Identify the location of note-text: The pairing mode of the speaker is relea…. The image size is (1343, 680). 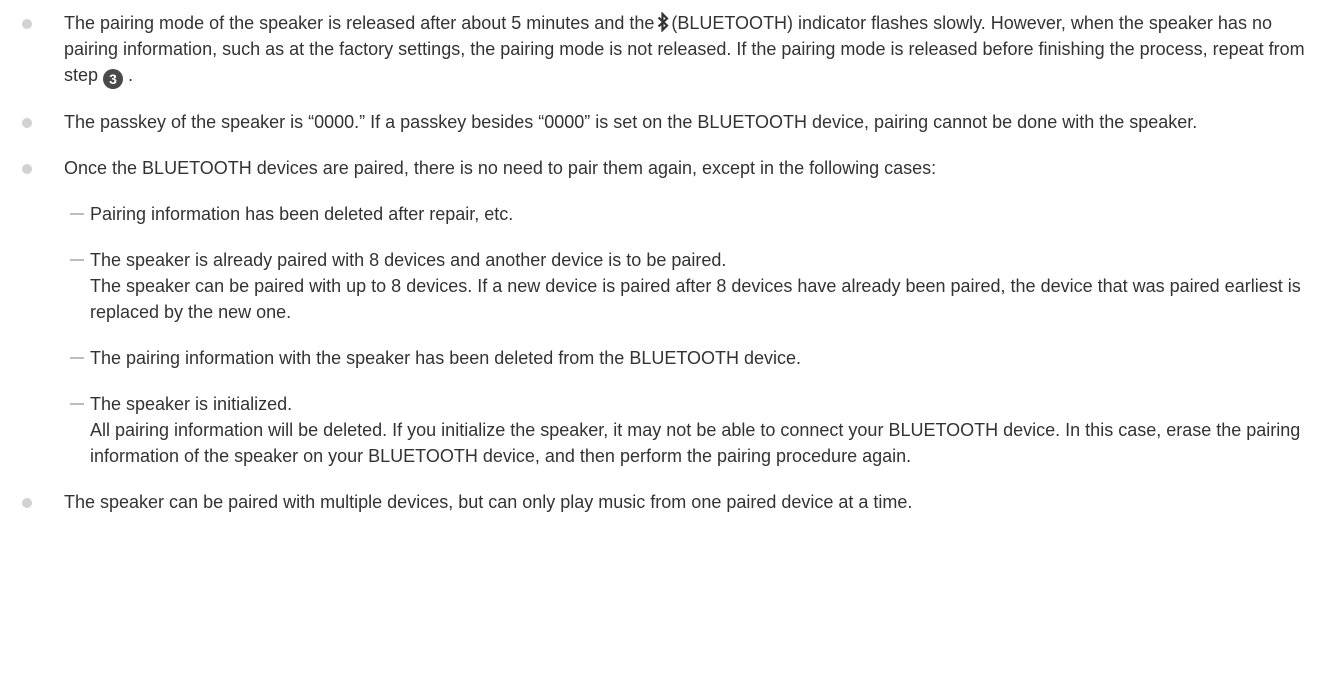
(696, 49).